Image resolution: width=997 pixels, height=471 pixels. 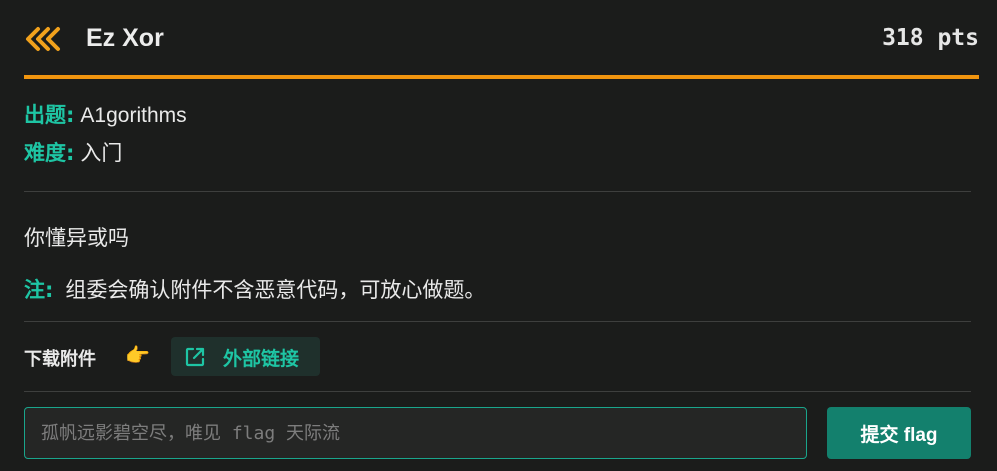 What do you see at coordinates (133, 115) in the screenshot?
I see `author-value: A1gorithms` at bounding box center [133, 115].